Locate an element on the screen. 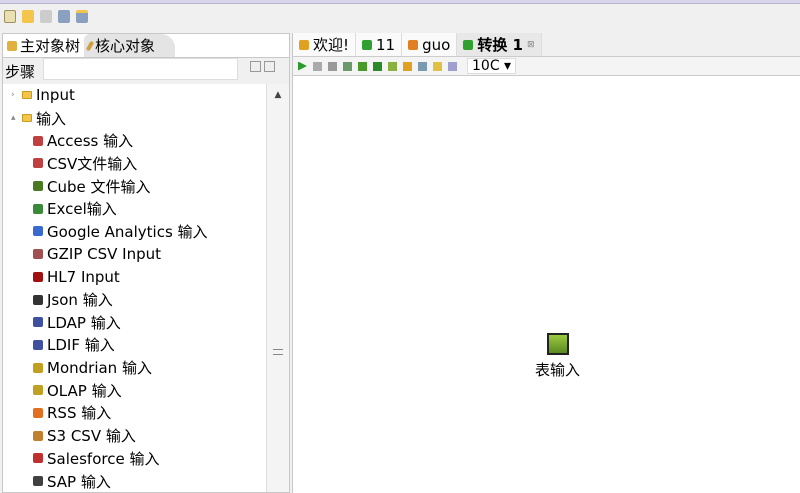 The height and width of the screenshot is (493, 800). step-item-label: Salesforce 输入 is located at coordinates (103, 458).